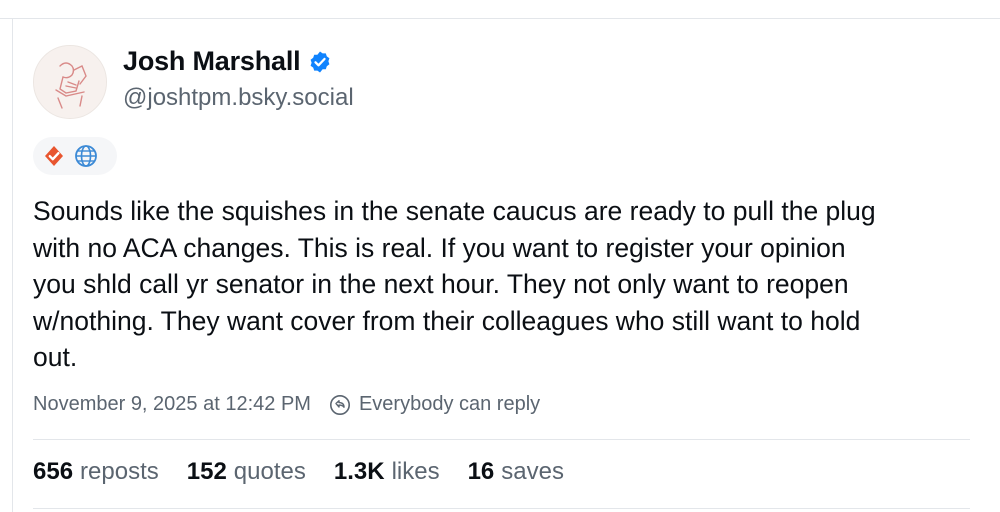 Image resolution: width=1000 pixels, height=512 pixels. I want to click on left-border, so click(12, 265).